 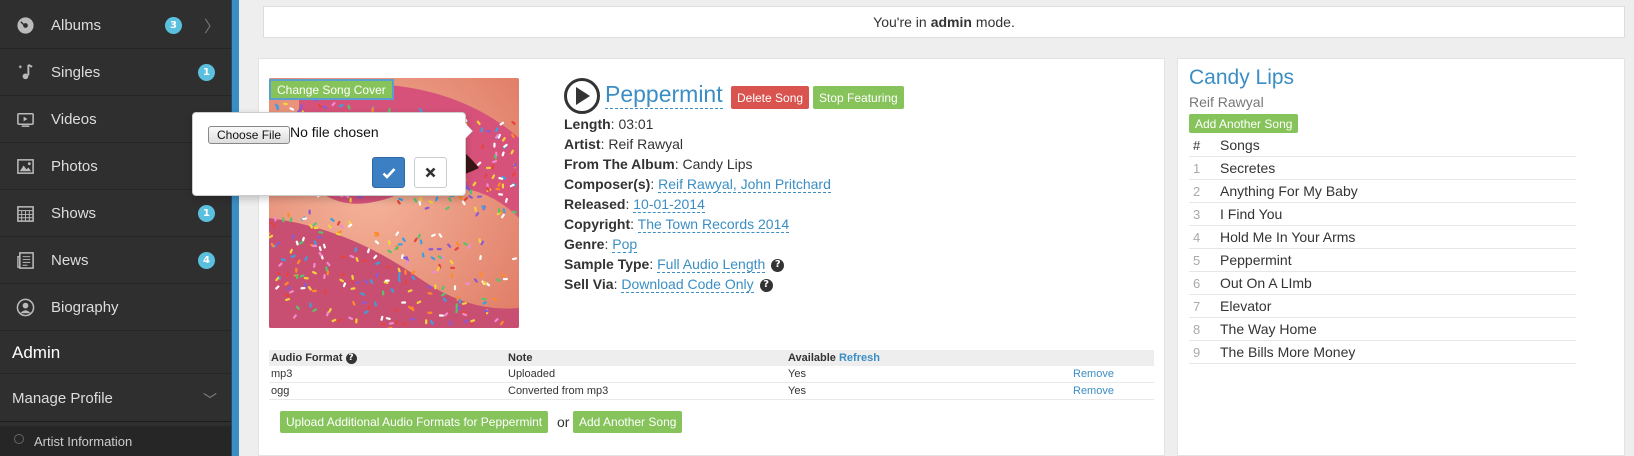 What do you see at coordinates (212, 25) in the screenshot?
I see `chevron-right-icon: 〉` at bounding box center [212, 25].